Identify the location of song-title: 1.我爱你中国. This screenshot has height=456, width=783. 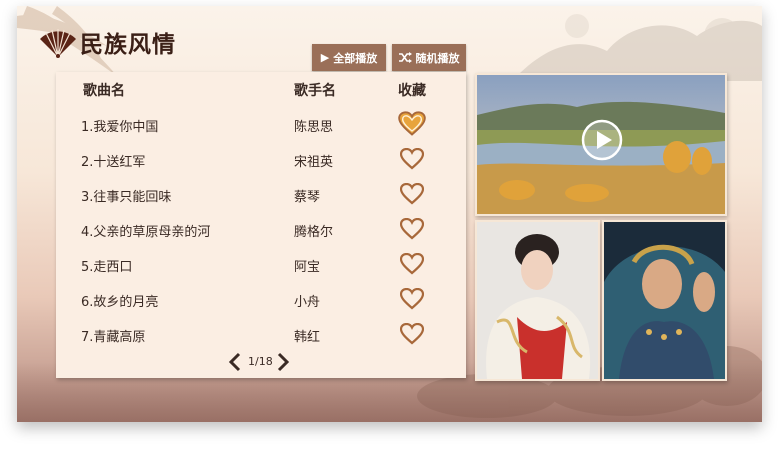
(120, 127).